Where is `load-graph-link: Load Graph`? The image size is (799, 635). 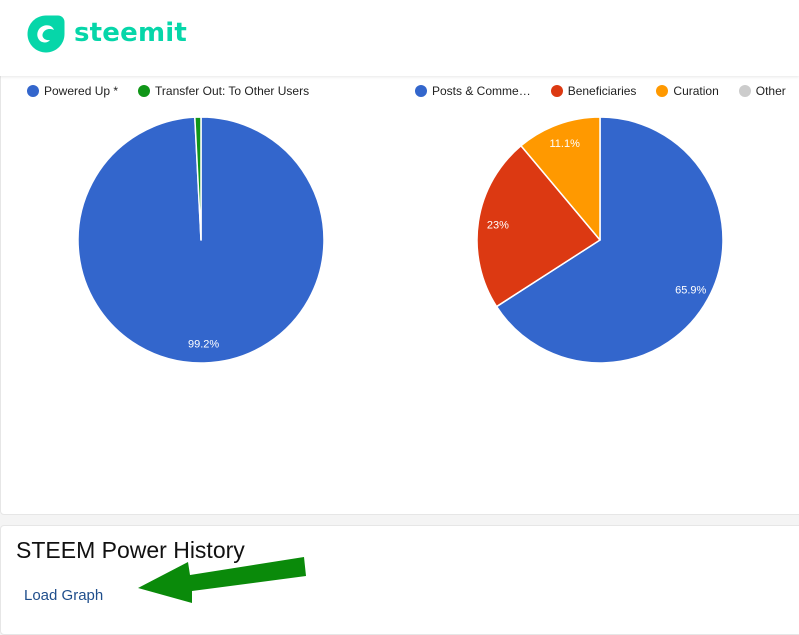
load-graph-link: Load Graph is located at coordinates (63, 595).